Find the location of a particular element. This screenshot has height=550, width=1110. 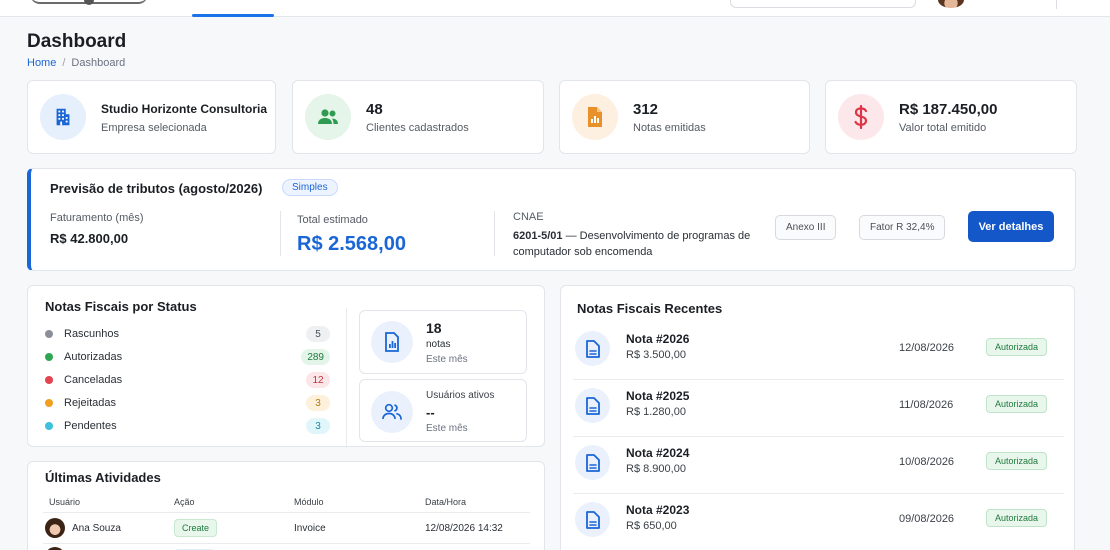

total-estimated-value: R$ 2.568,00 is located at coordinates (351, 244).